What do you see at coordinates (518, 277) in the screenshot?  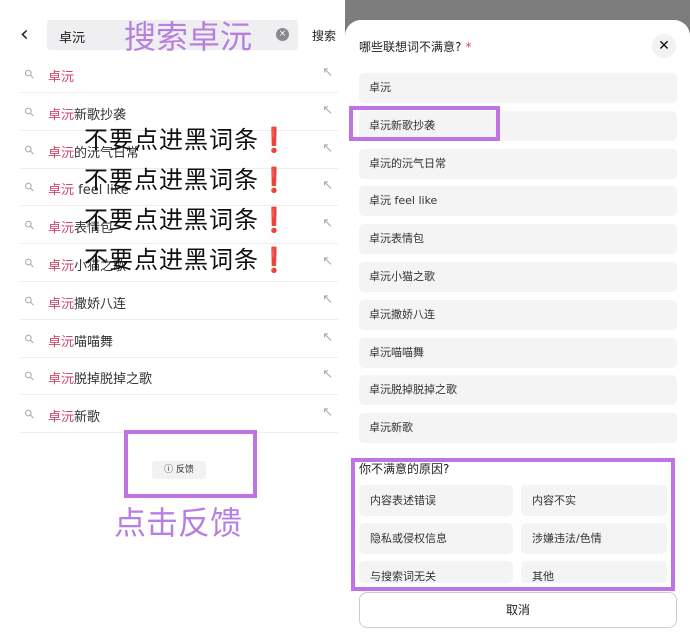 I see `suggestion-option: 卓沅小猫之歌` at bounding box center [518, 277].